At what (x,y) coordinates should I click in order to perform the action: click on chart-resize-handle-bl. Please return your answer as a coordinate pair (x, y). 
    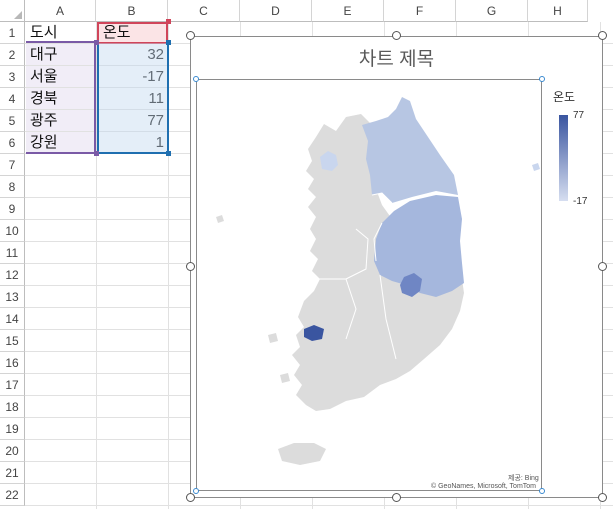
    Looking at the image, I should click on (190, 497).